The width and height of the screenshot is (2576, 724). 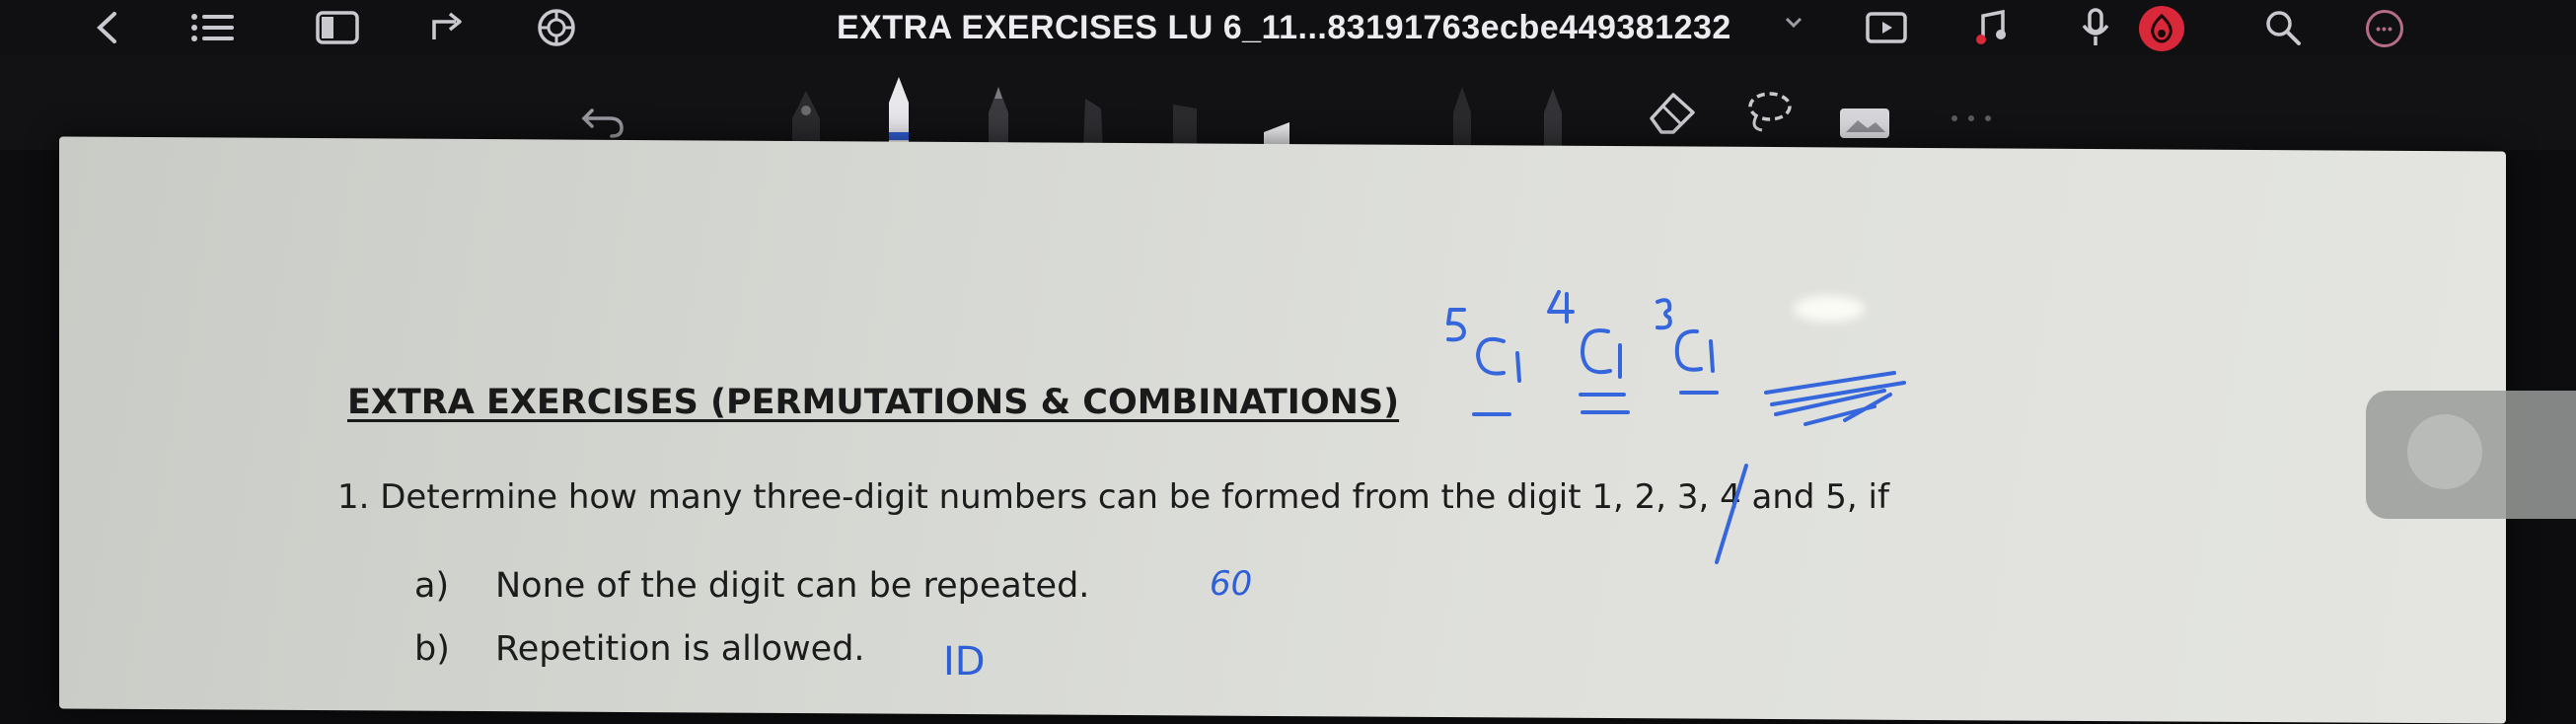 What do you see at coordinates (1886, 27) in the screenshot?
I see `present-icon` at bounding box center [1886, 27].